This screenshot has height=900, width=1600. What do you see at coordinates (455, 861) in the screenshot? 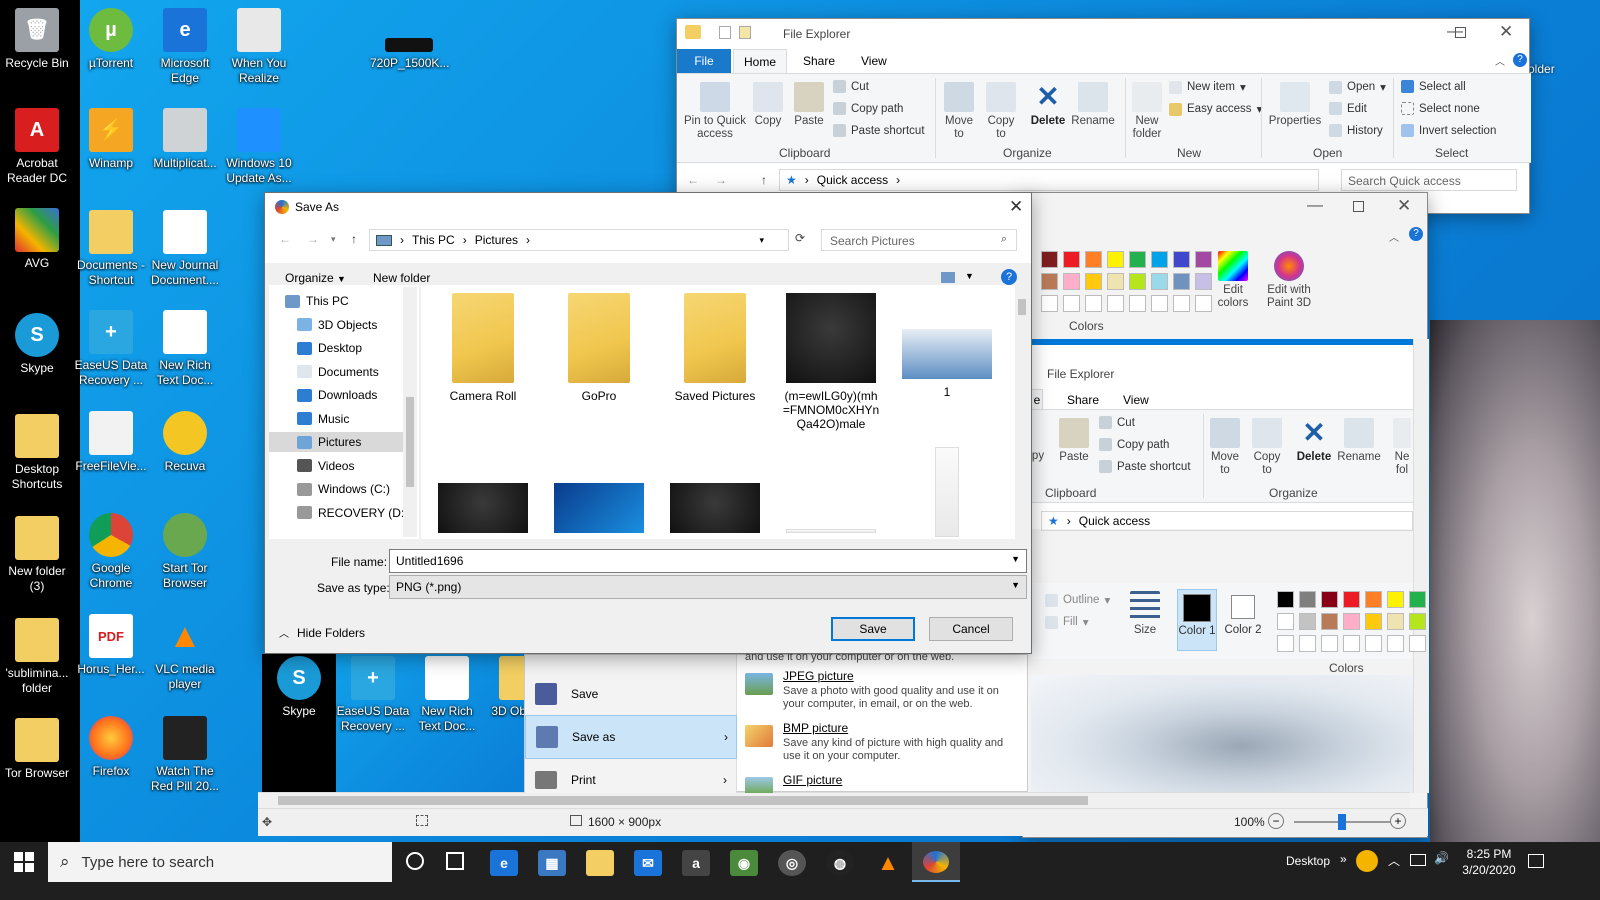
I see `task-view-icon` at bounding box center [455, 861].